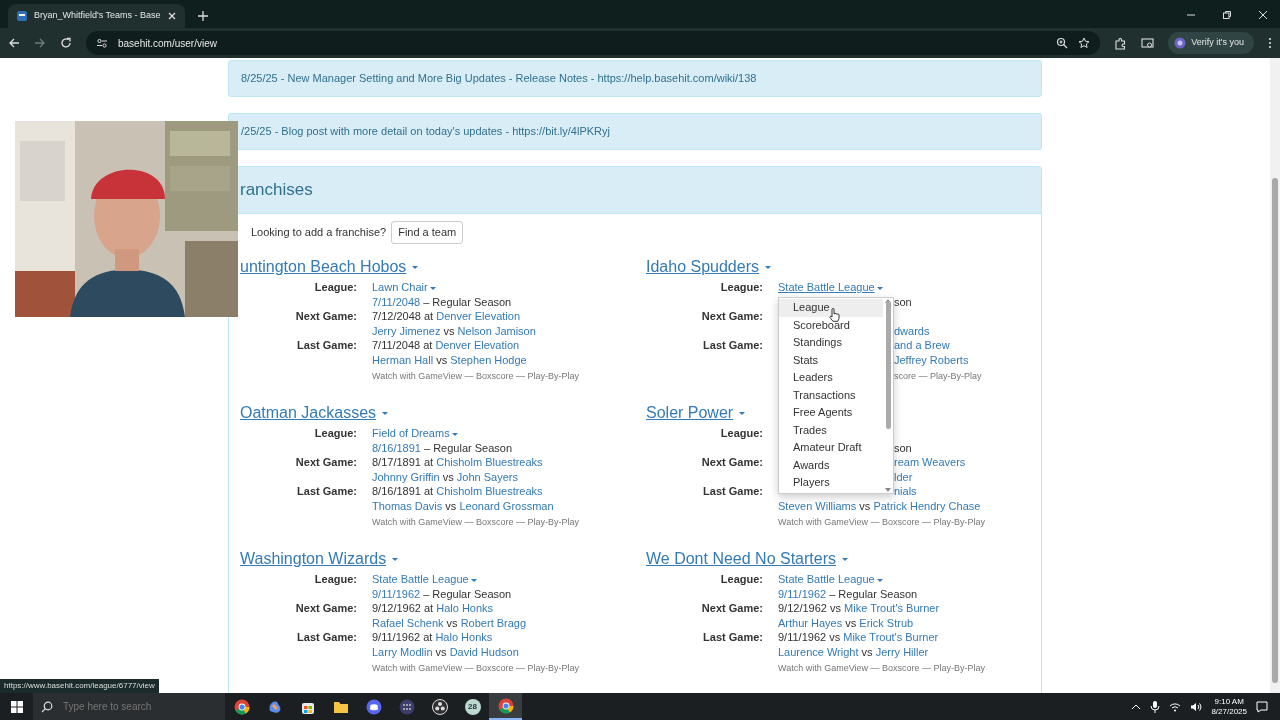 The image size is (1280, 720). Describe the element at coordinates (102, 43) in the screenshot. I see `site-info-icon` at that location.